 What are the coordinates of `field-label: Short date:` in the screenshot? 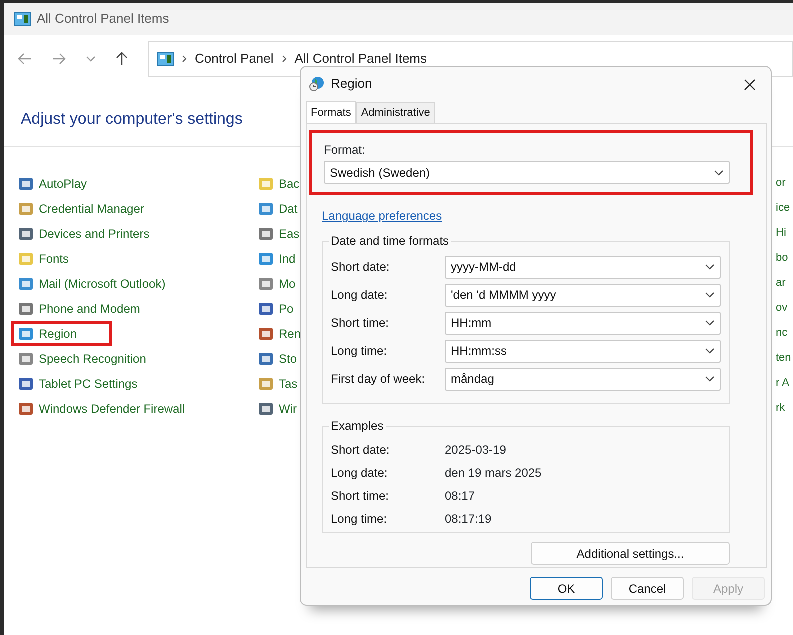 It's located at (361, 267).